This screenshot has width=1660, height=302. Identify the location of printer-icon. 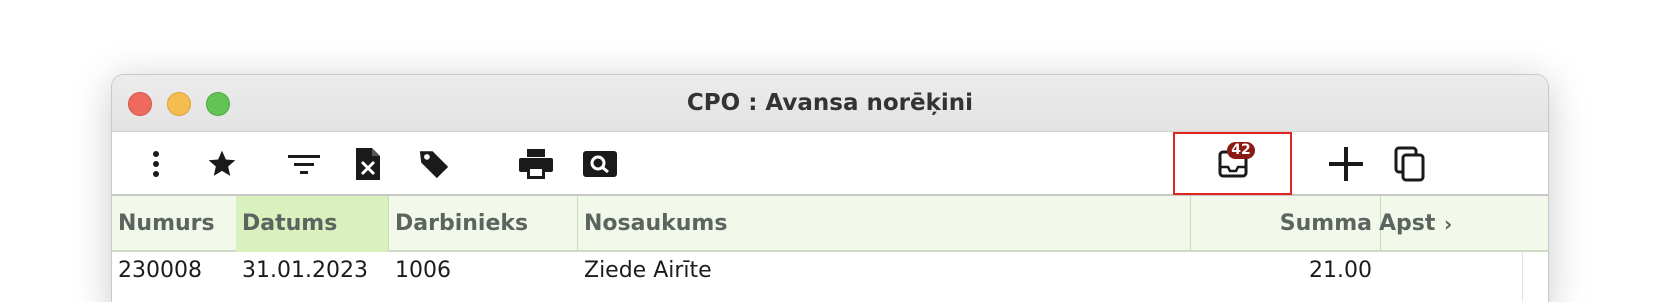
(536, 164).